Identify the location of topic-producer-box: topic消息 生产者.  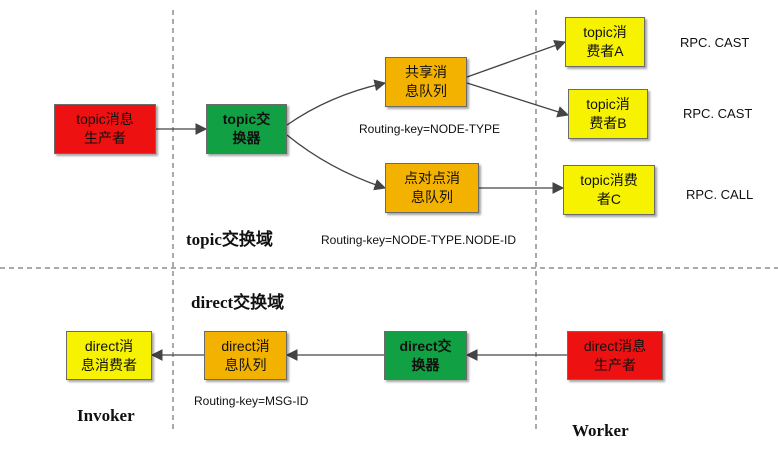
(105, 129).